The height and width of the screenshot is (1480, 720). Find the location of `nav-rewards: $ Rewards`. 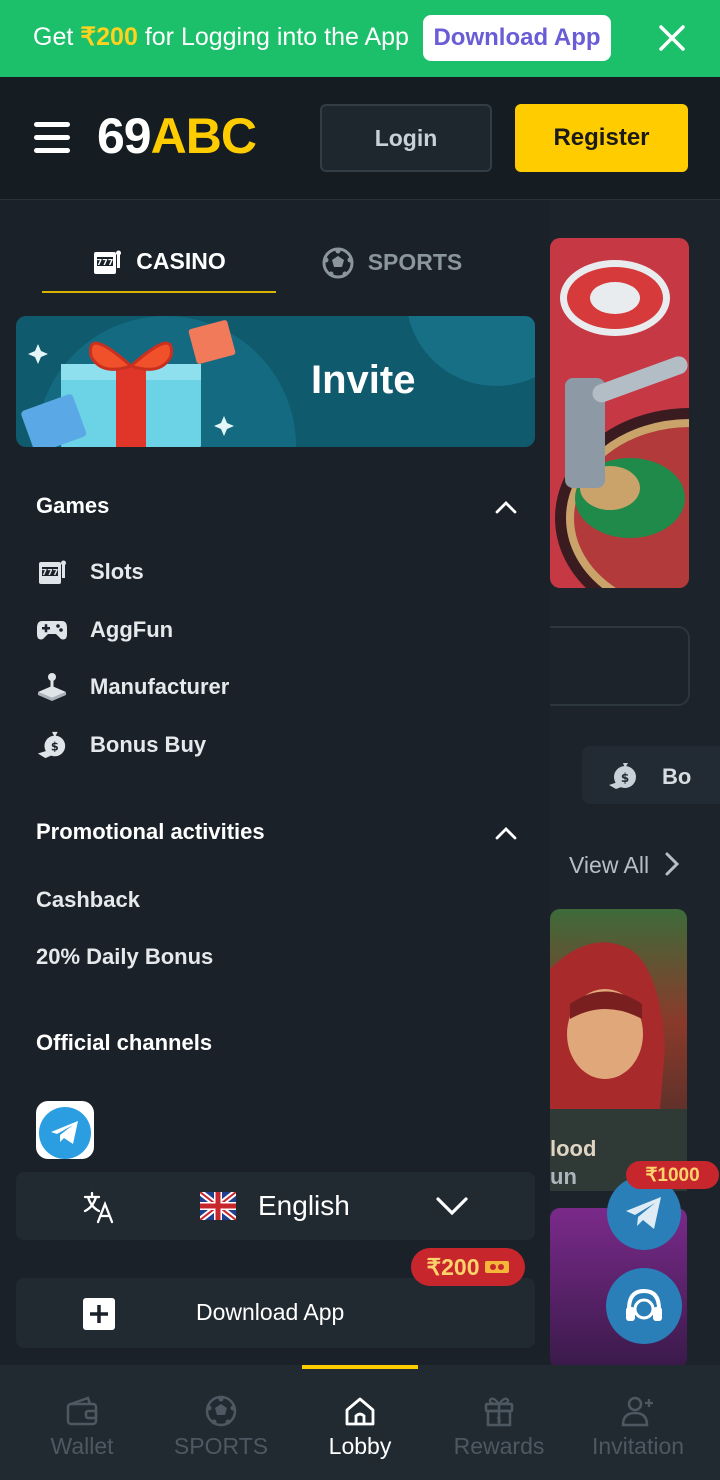

nav-rewards: $ Rewards is located at coordinates (499, 1422).